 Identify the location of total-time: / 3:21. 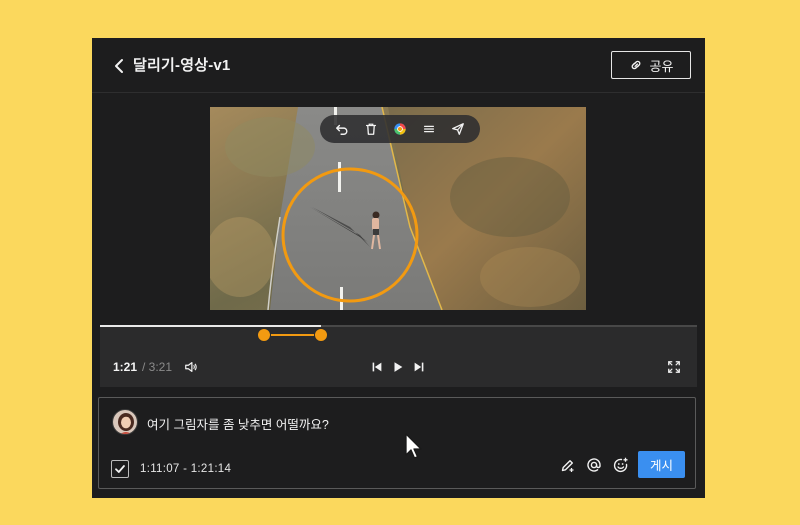
(157, 367).